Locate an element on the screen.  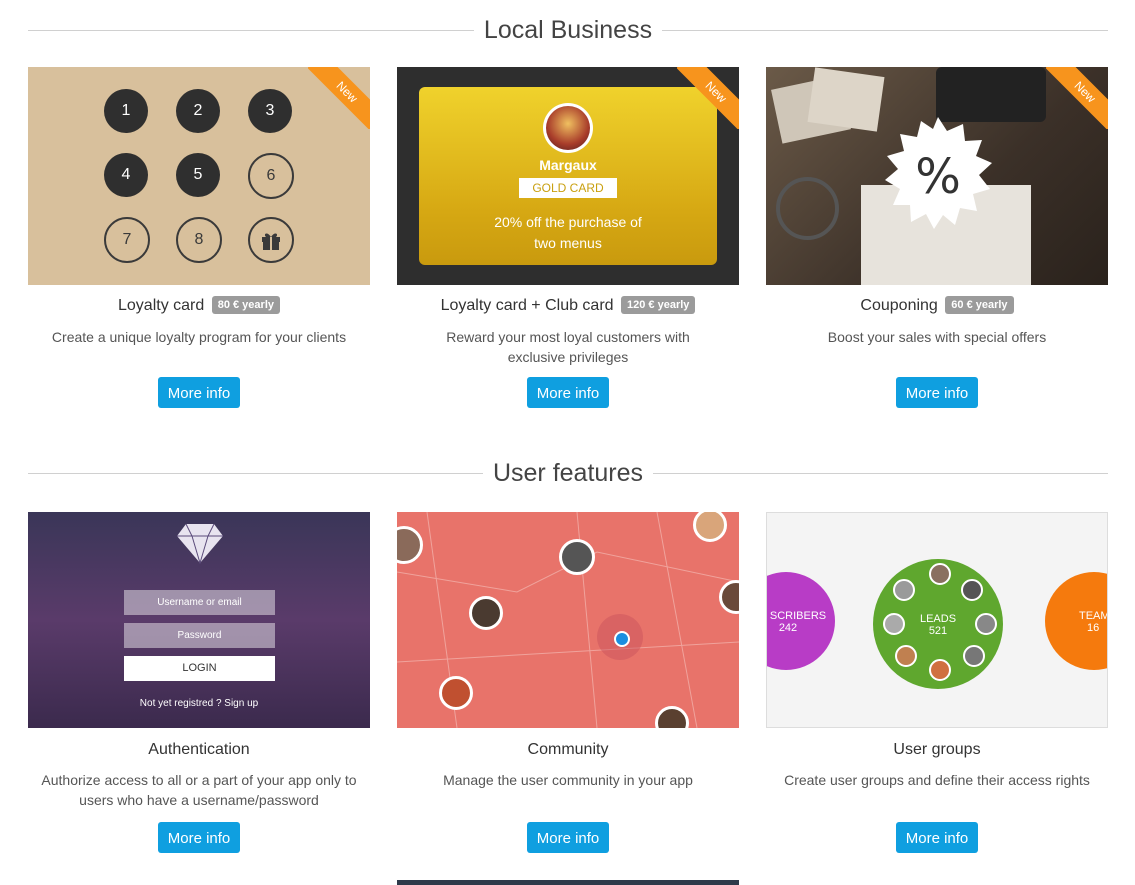
location-pin-icon is located at coordinates (622, 639).